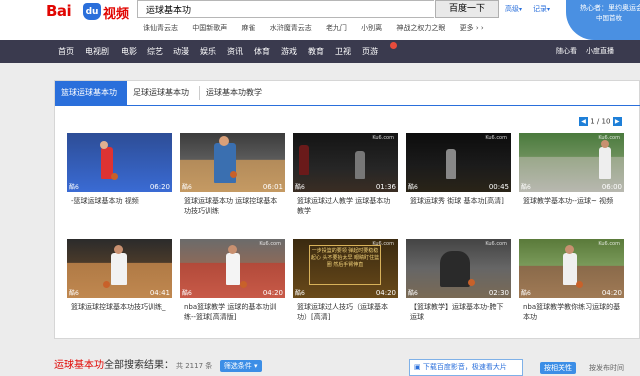 This screenshot has width=640, height=376. I want to click on video-thumbnail: 酷6 06:20, so click(119, 162).